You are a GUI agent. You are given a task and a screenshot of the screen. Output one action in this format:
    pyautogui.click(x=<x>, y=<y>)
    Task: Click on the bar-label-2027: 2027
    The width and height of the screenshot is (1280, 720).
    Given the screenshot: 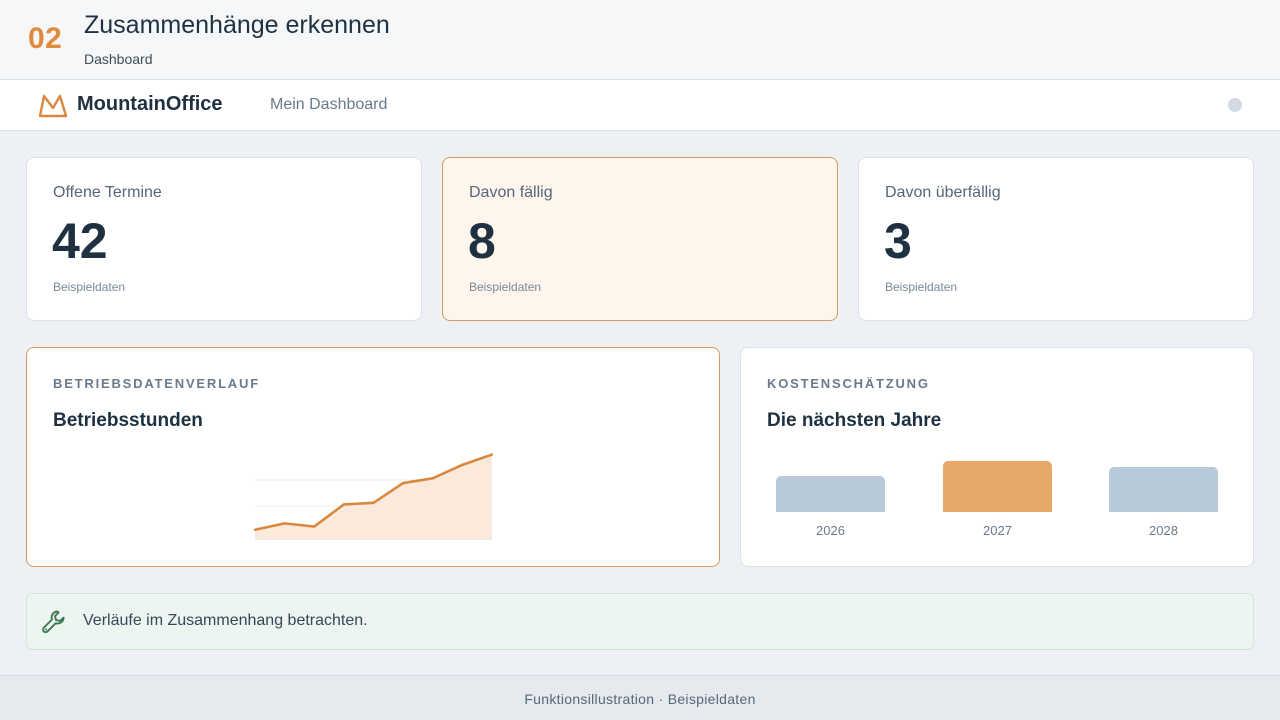 What is the action you would take?
    pyautogui.click(x=997, y=530)
    